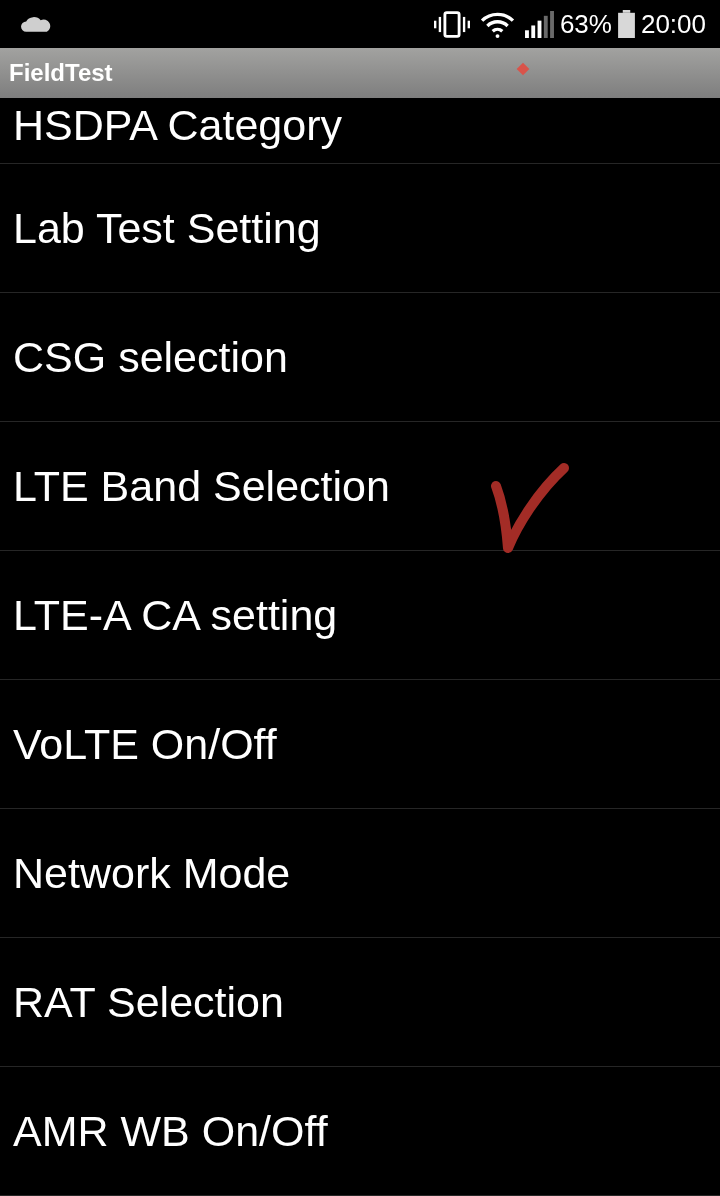 The height and width of the screenshot is (1196, 720). I want to click on menu-item: Lab Test Setting, so click(360, 228).